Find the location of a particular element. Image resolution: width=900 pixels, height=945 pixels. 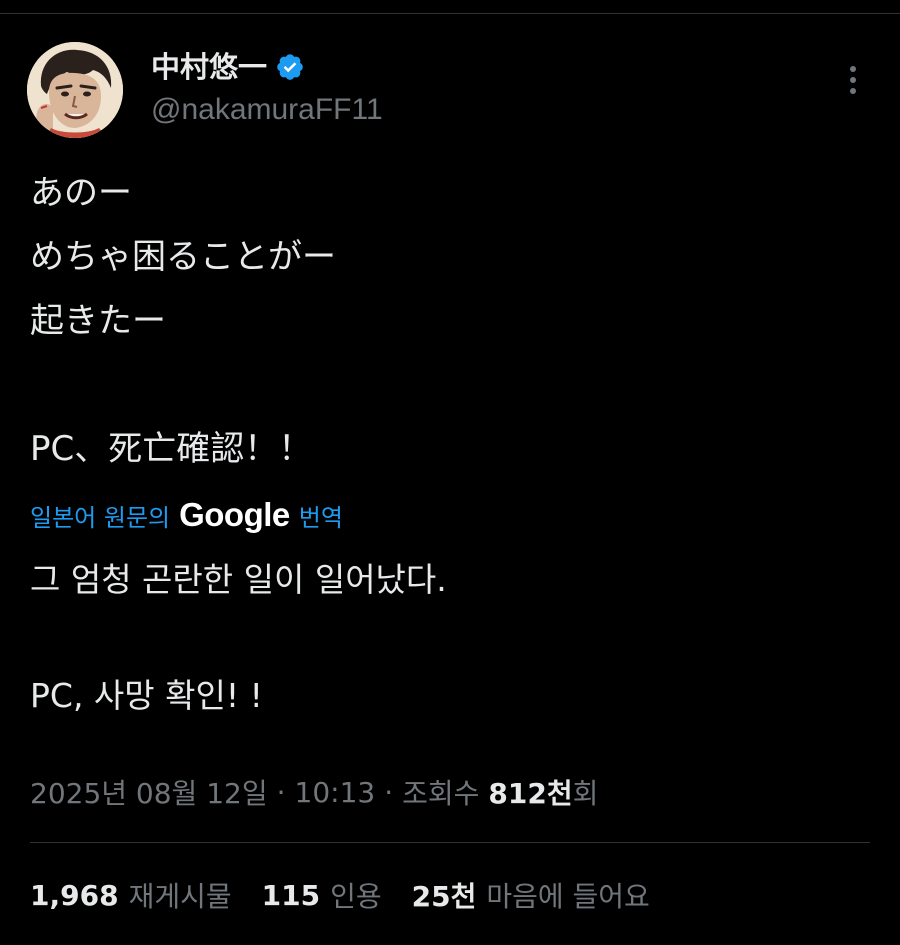

likes-count: 25천 is located at coordinates (444, 896).